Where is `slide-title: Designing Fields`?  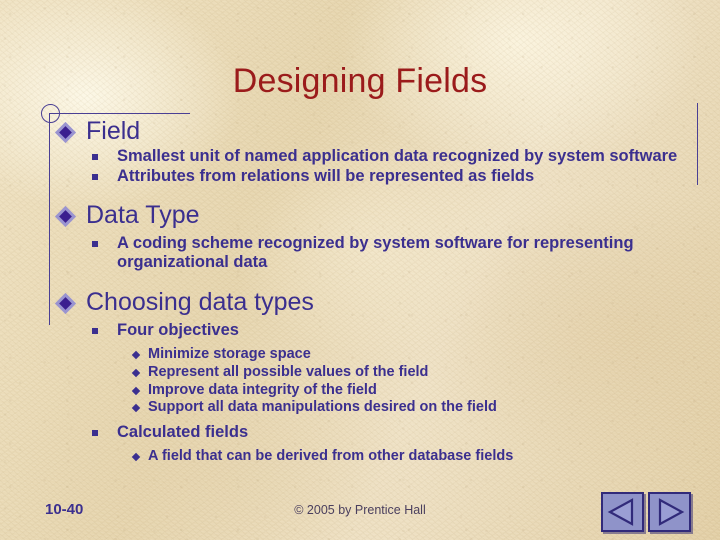 slide-title: Designing Fields is located at coordinates (360, 81).